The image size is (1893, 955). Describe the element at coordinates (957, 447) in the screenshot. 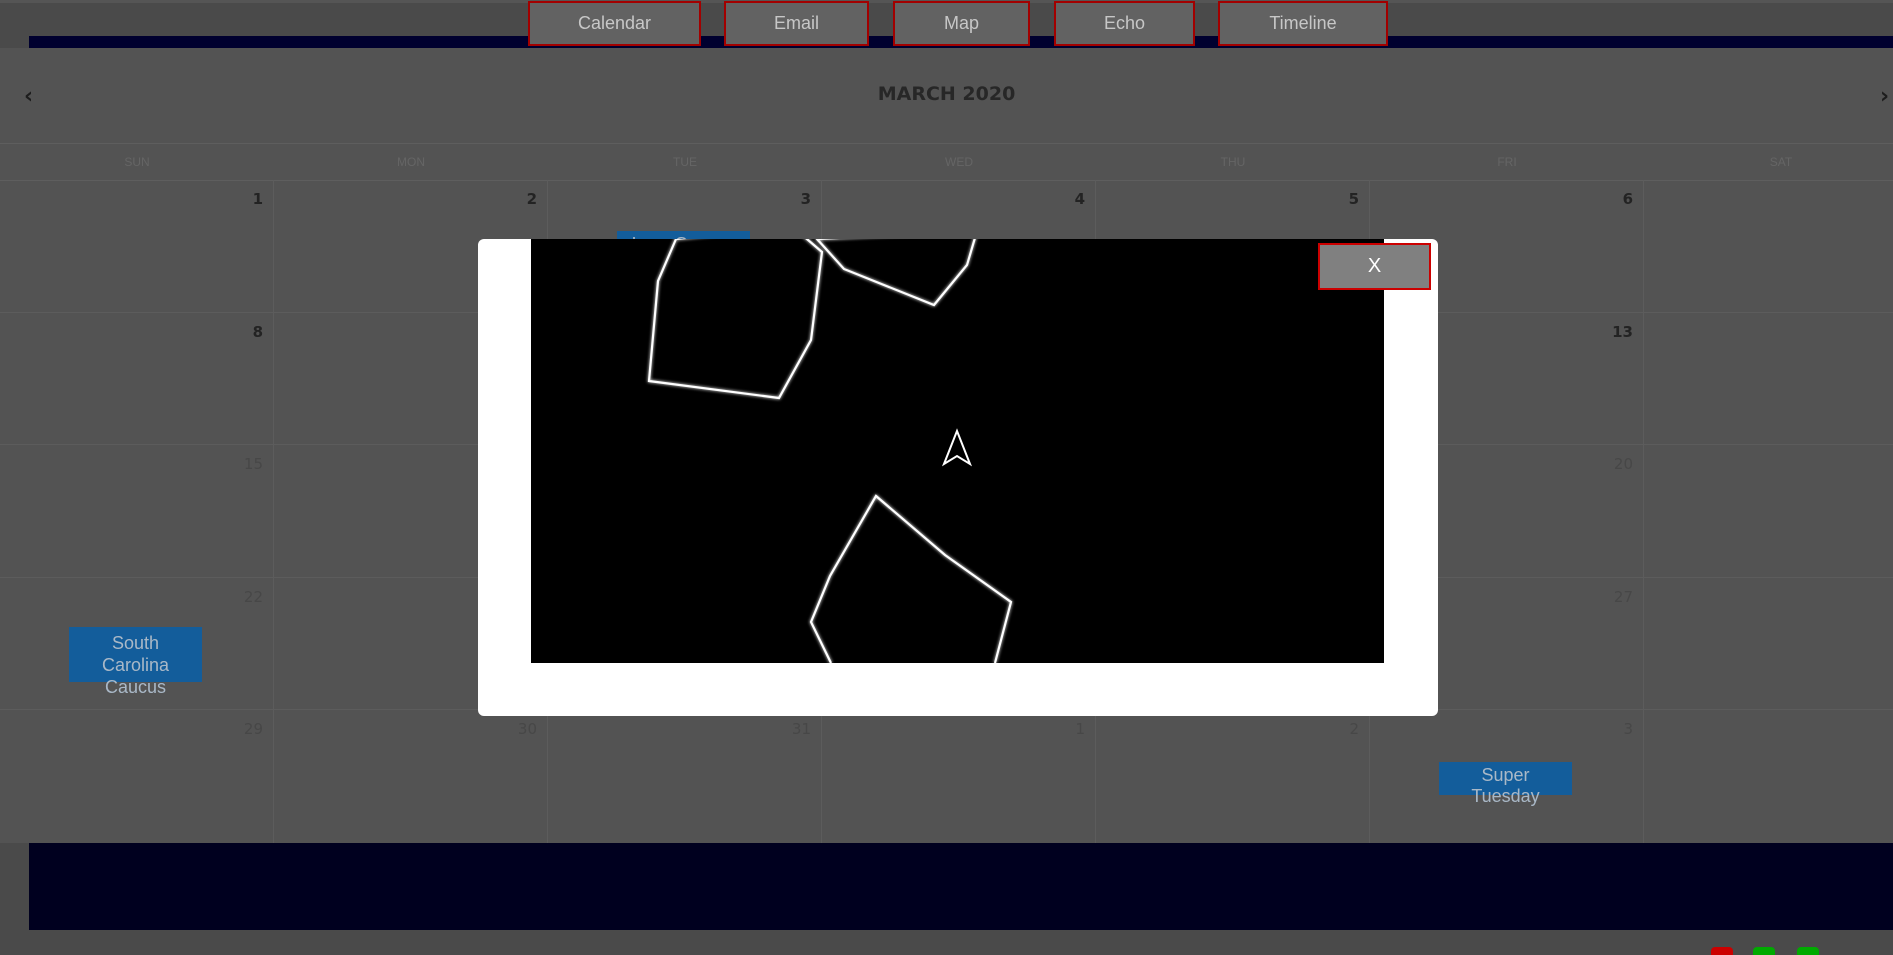

I see `ship-icon` at that location.